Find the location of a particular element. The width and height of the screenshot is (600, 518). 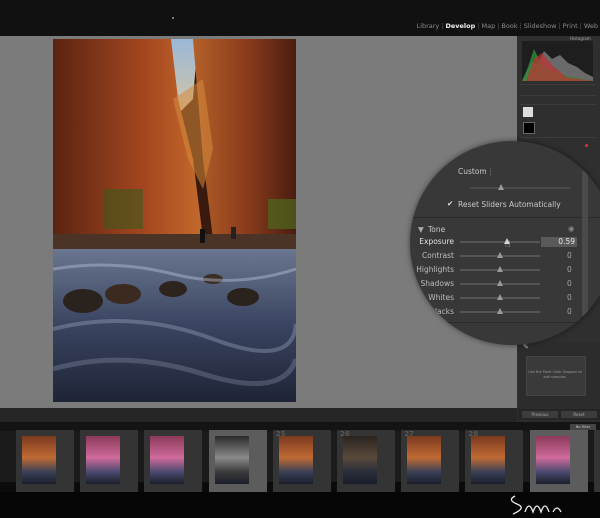

blacks-thumb is located at coordinates (500, 311).